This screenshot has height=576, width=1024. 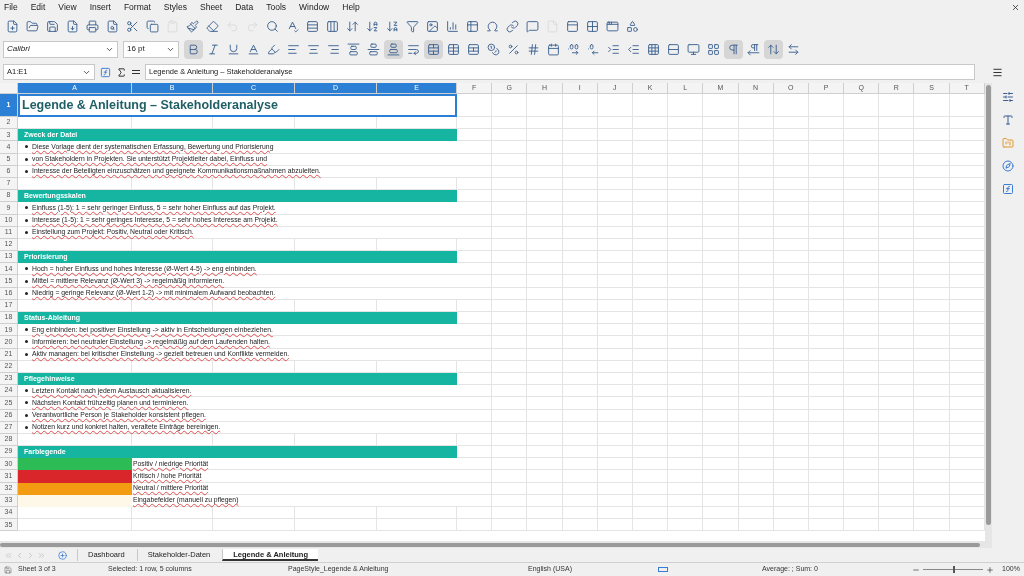 What do you see at coordinates (211, 7) in the screenshot?
I see `menu-item: Sheet` at bounding box center [211, 7].